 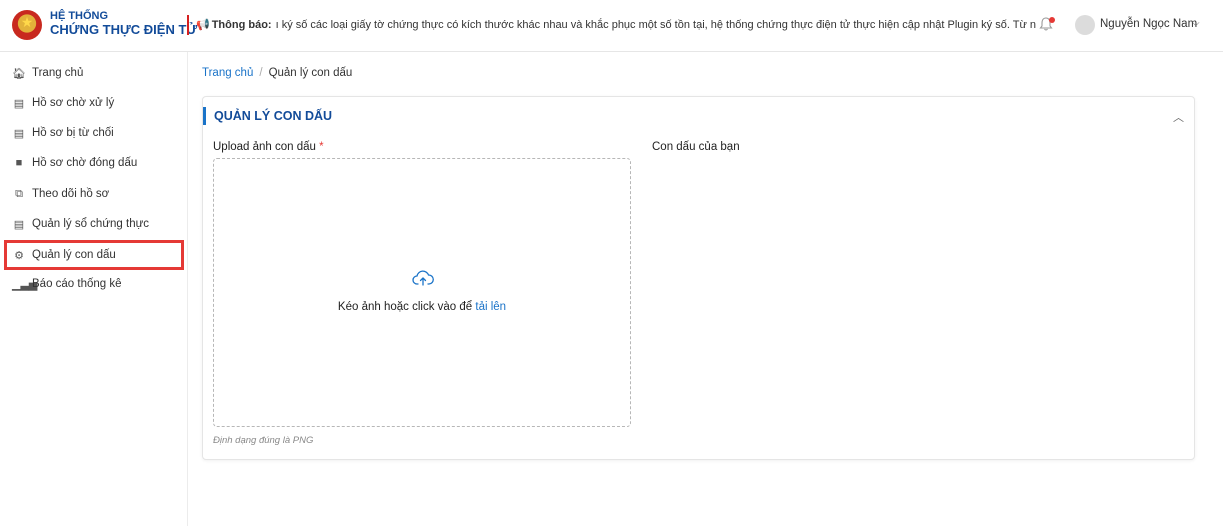 I want to click on notification-bell-icon, so click(x=1047, y=25).